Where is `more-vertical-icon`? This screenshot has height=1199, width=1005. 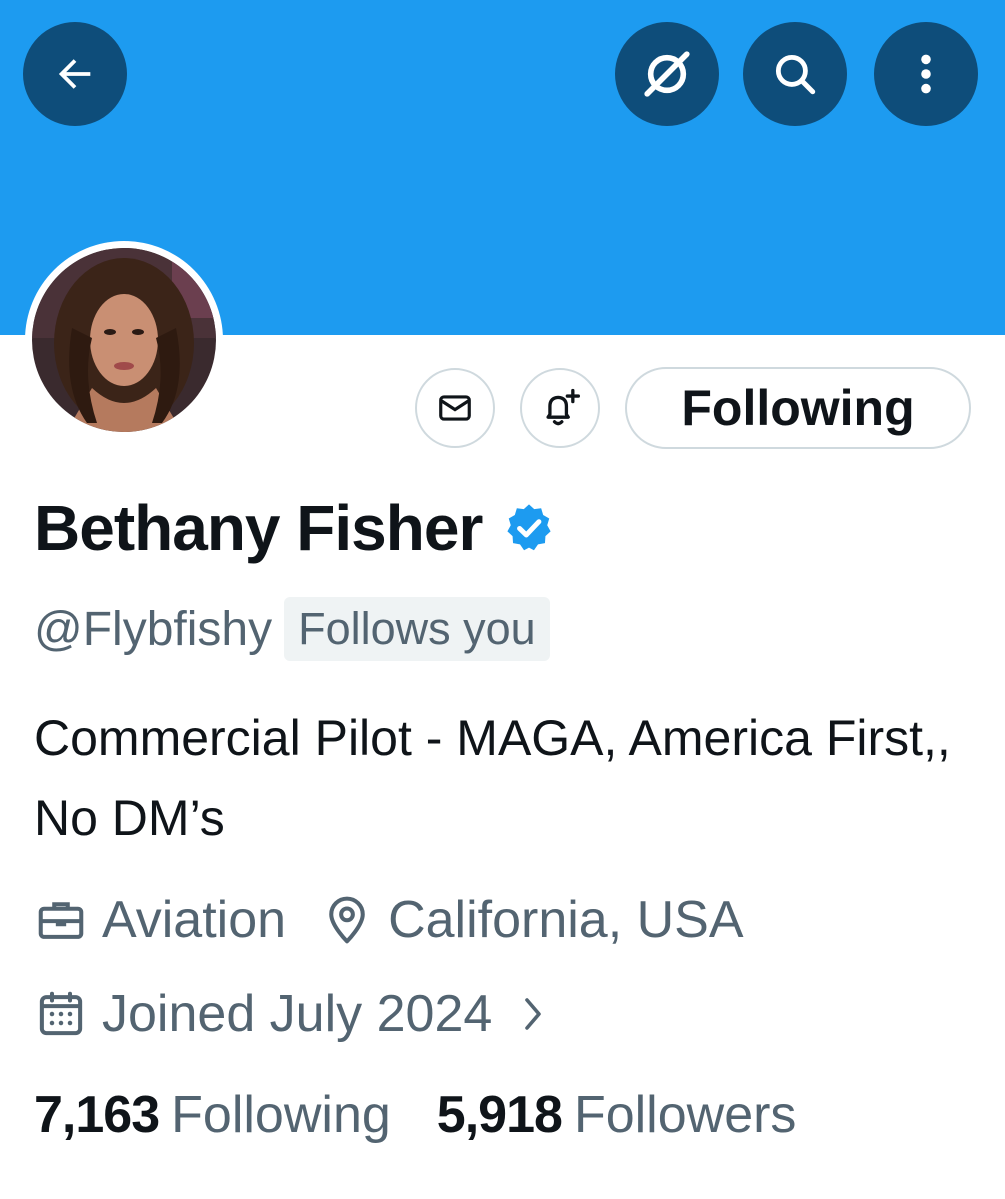 more-vertical-icon is located at coordinates (926, 74).